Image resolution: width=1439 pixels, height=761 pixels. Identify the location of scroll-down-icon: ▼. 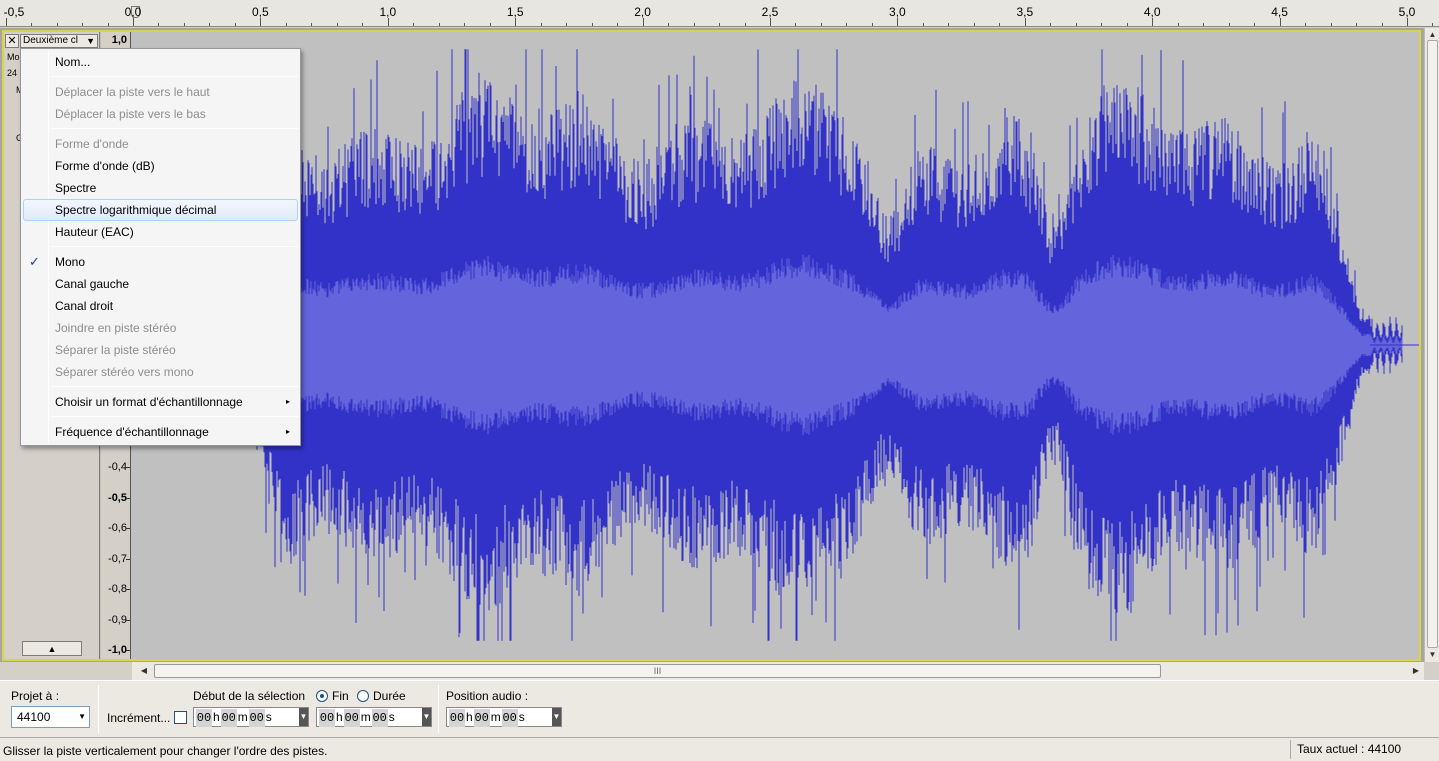
(1432, 654).